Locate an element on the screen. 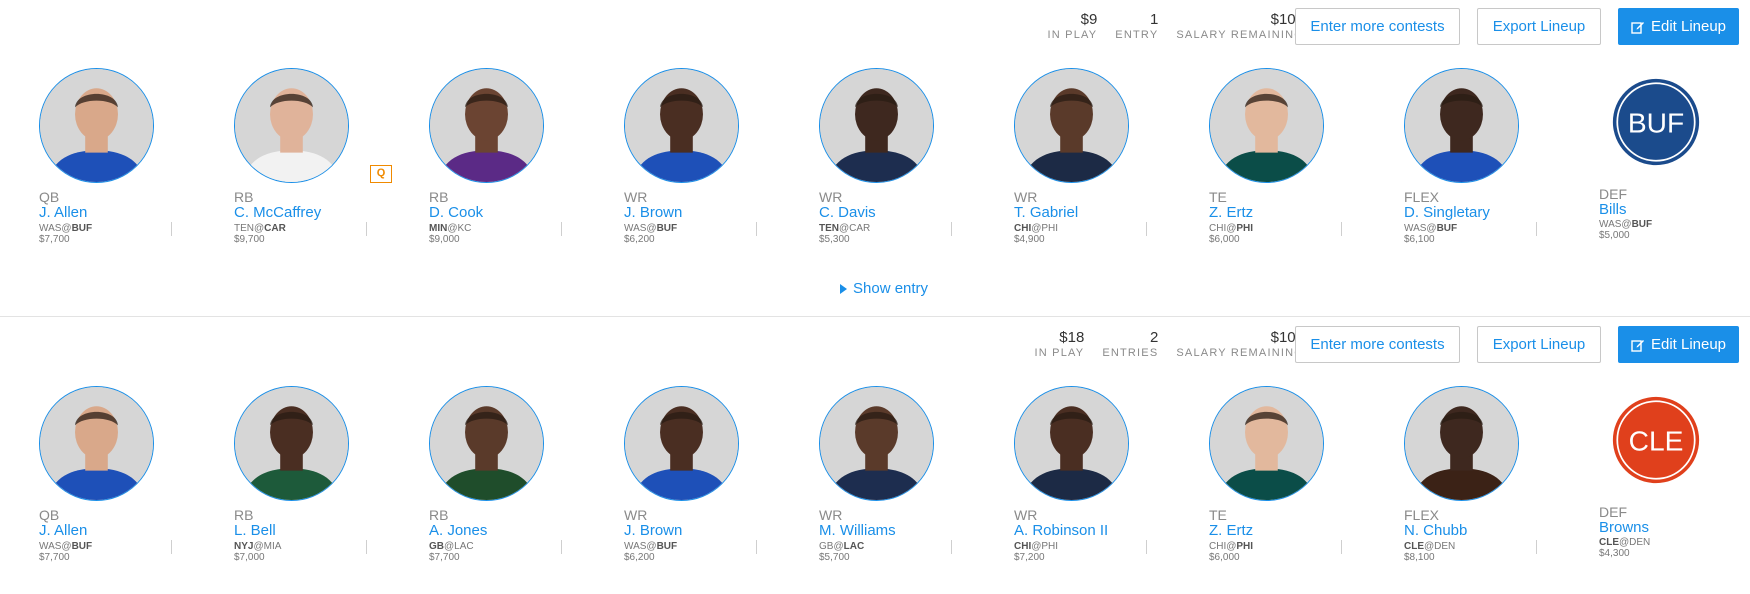  show-entry-toggle: Show entry is located at coordinates (884, 288).